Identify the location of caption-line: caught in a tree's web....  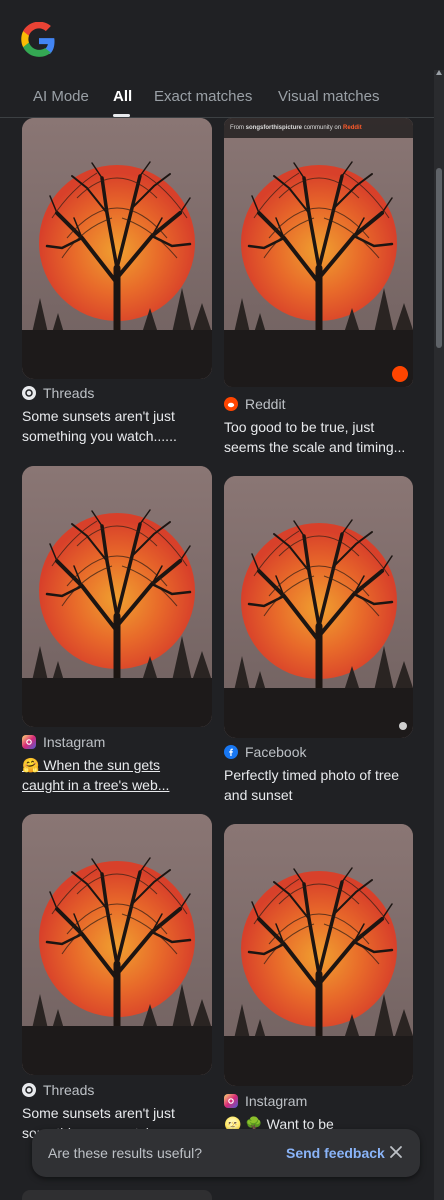
(96, 785).